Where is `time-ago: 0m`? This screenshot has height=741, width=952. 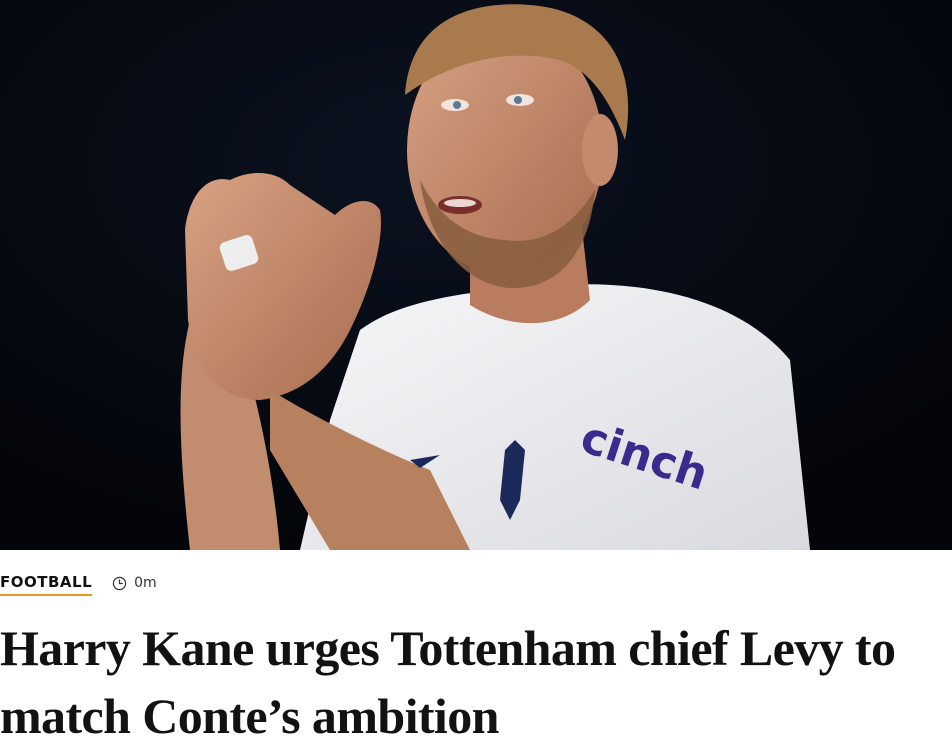 time-ago: 0m is located at coordinates (145, 583).